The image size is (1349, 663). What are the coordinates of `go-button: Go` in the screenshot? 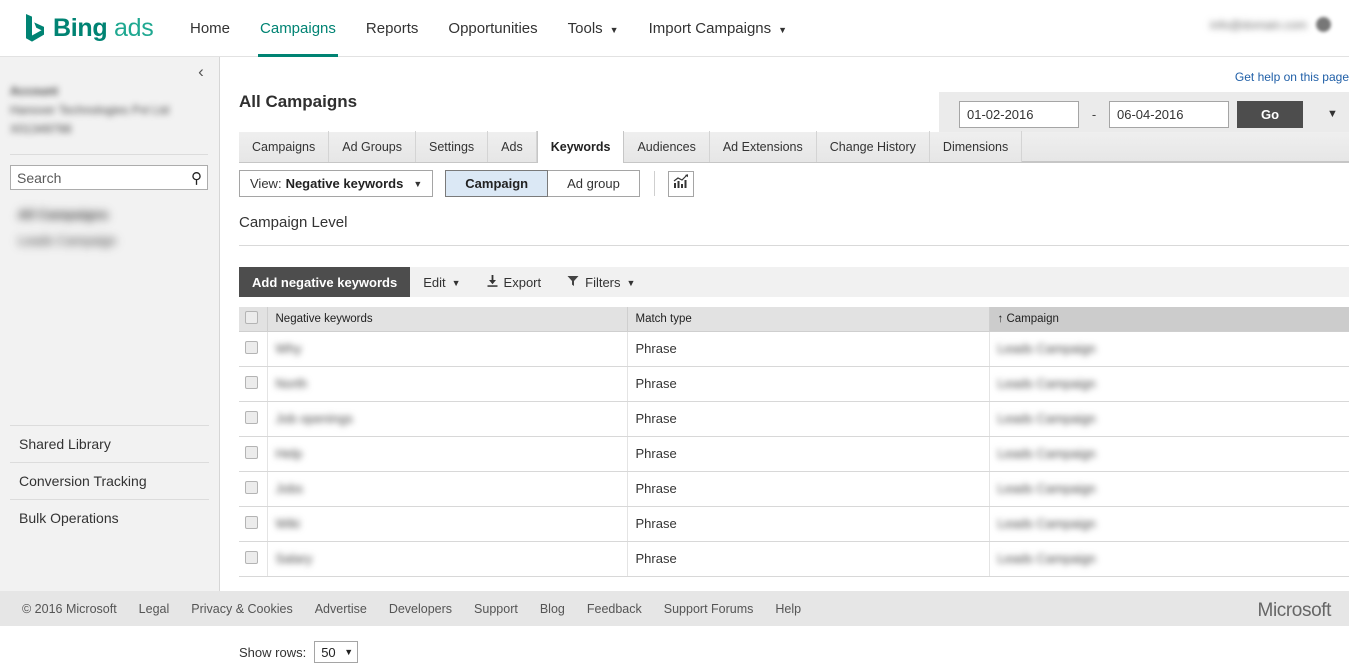 It's located at (1270, 114).